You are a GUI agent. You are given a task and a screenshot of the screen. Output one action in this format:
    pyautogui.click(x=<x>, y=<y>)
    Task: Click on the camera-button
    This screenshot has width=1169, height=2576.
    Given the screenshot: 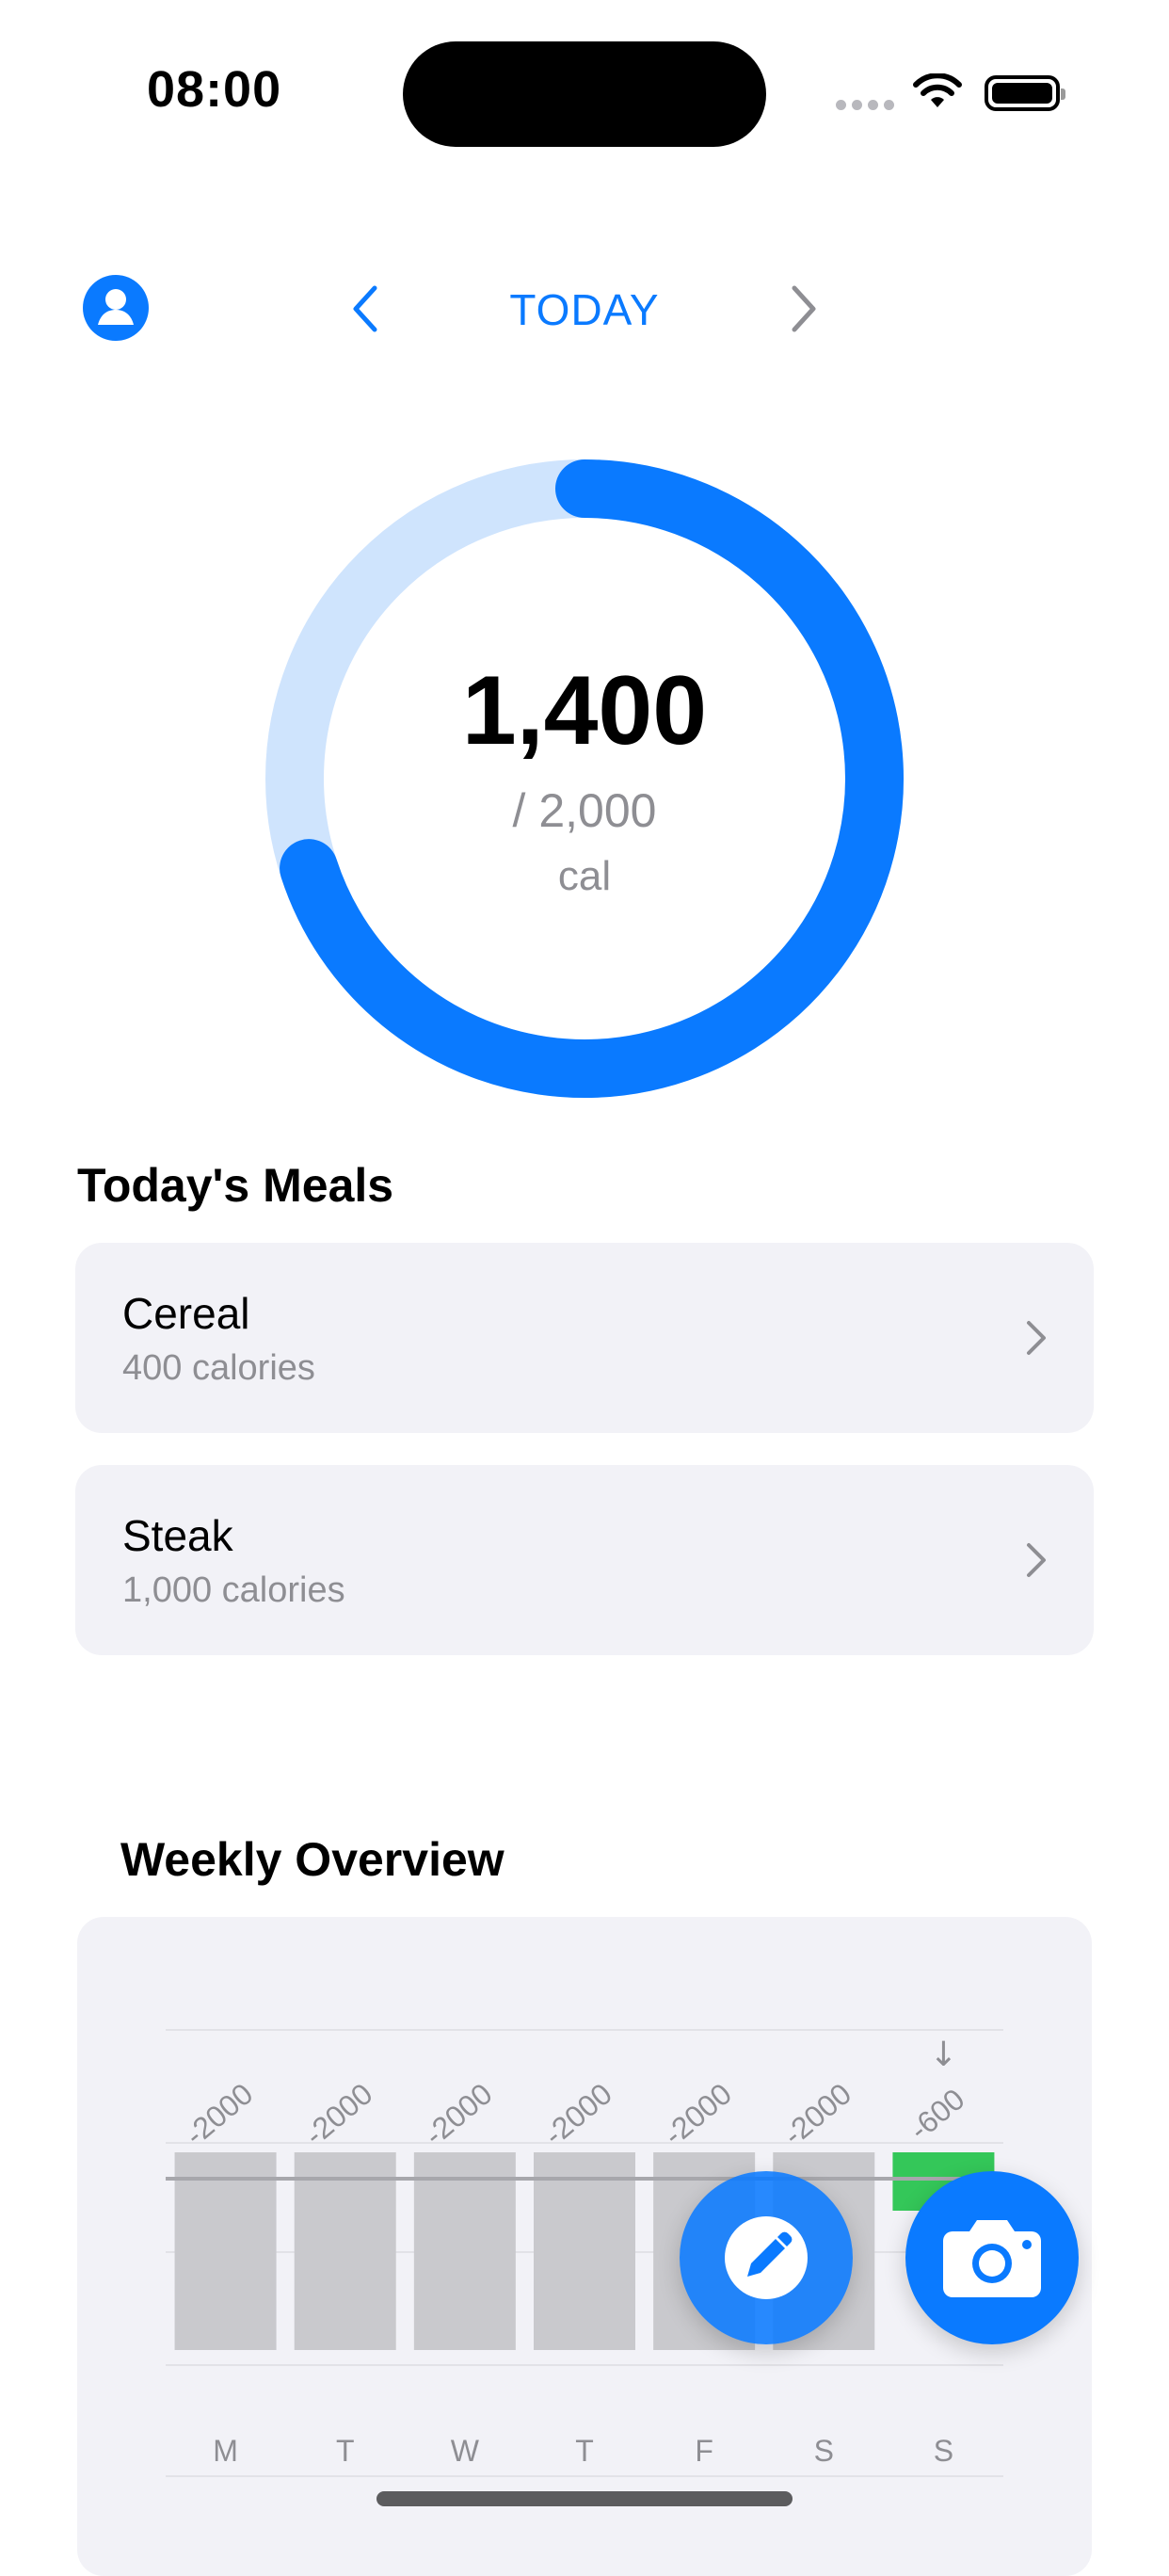 What is the action you would take?
    pyautogui.click(x=992, y=2257)
    